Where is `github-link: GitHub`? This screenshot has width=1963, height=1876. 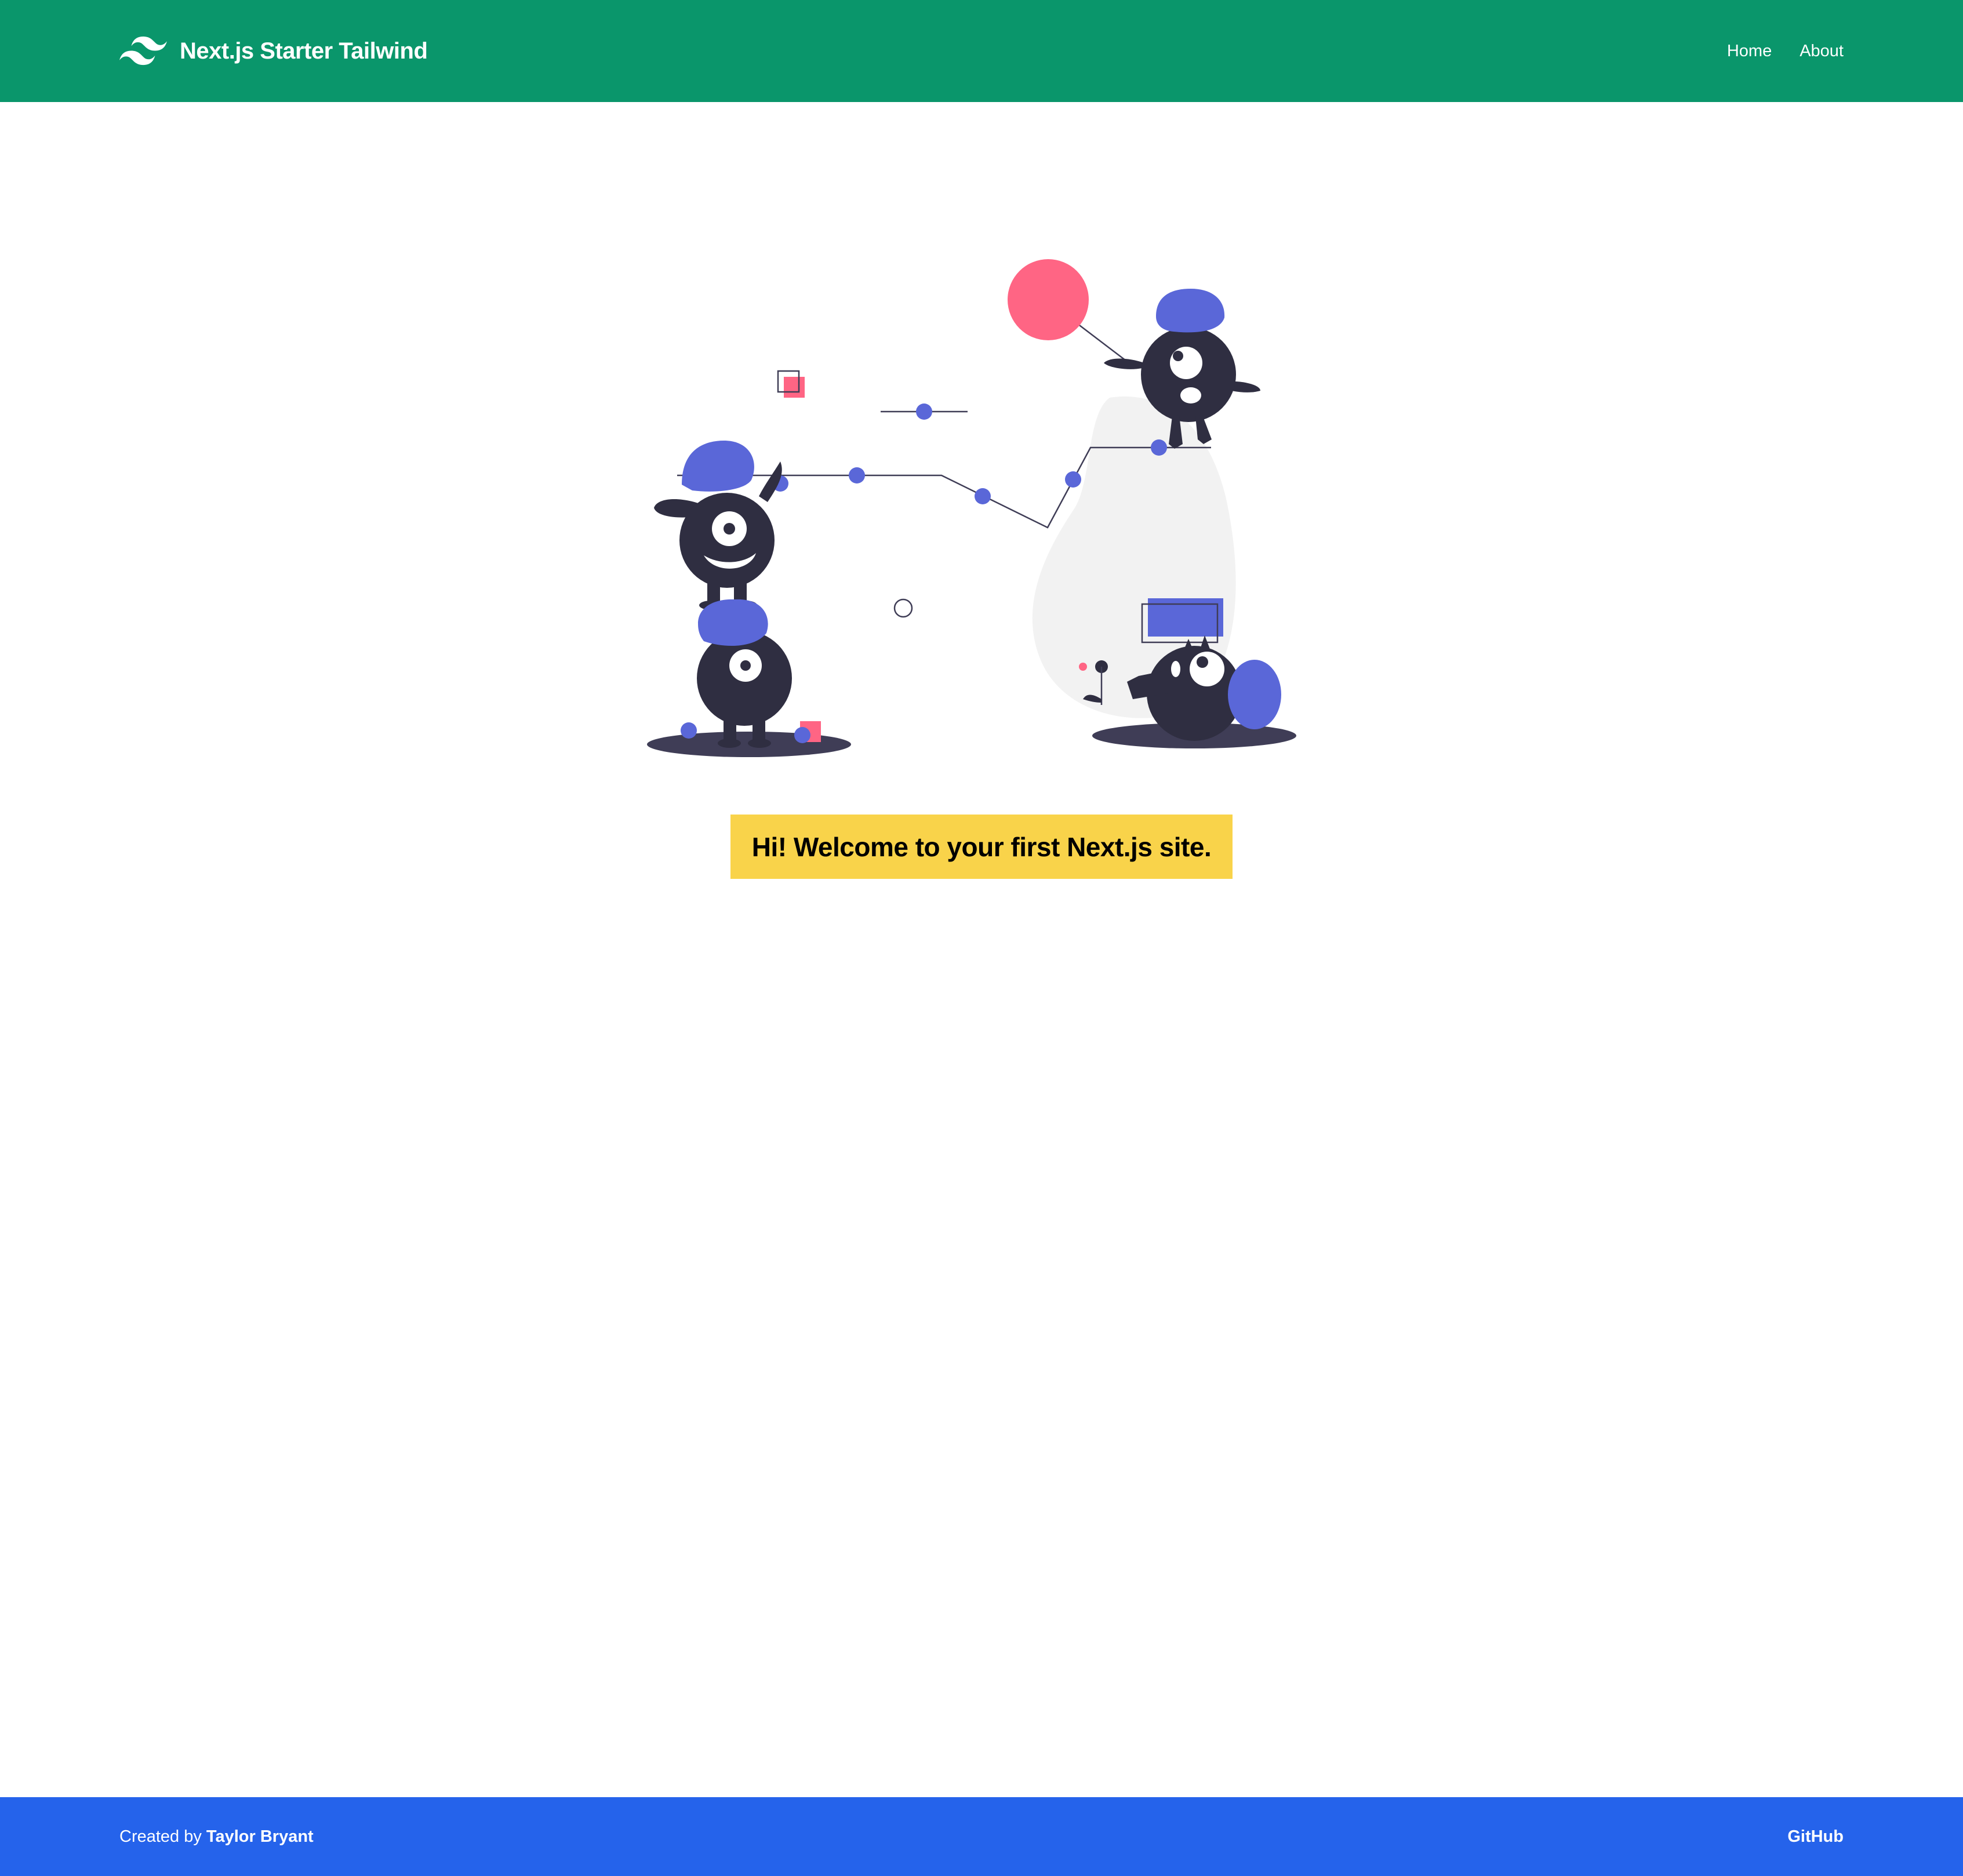
github-link: GitHub is located at coordinates (1815, 1836).